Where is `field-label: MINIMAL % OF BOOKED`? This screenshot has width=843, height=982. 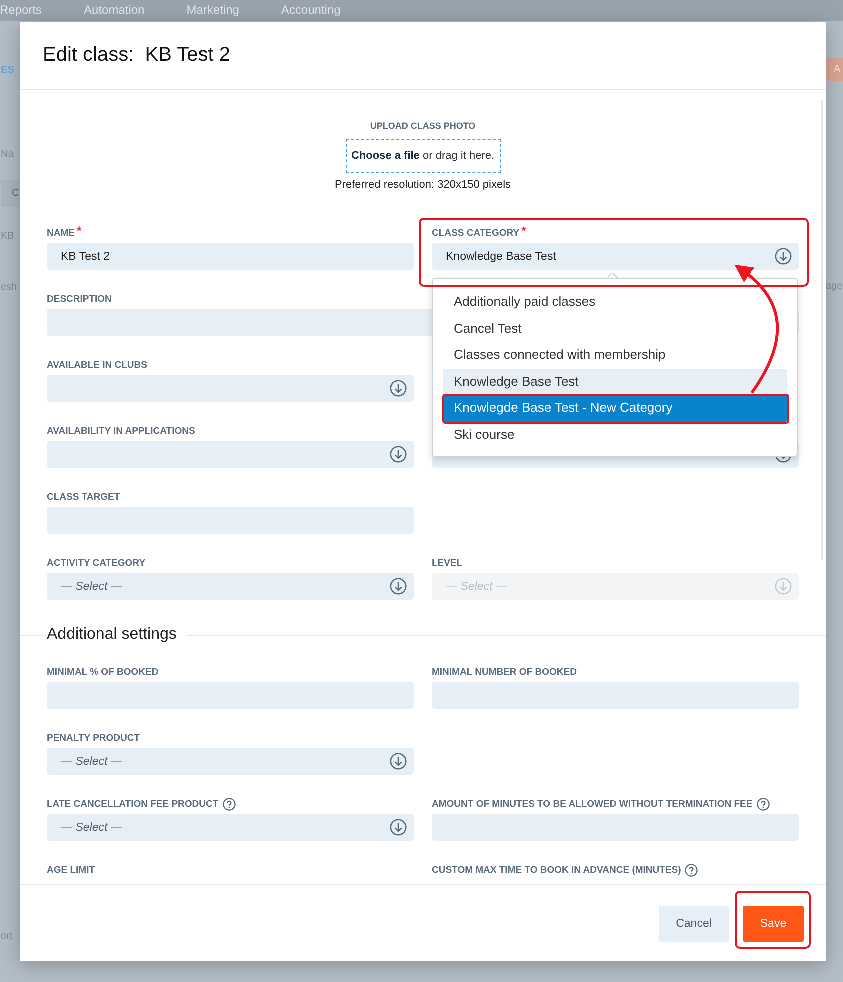 field-label: MINIMAL % OF BOOKED is located at coordinates (103, 672).